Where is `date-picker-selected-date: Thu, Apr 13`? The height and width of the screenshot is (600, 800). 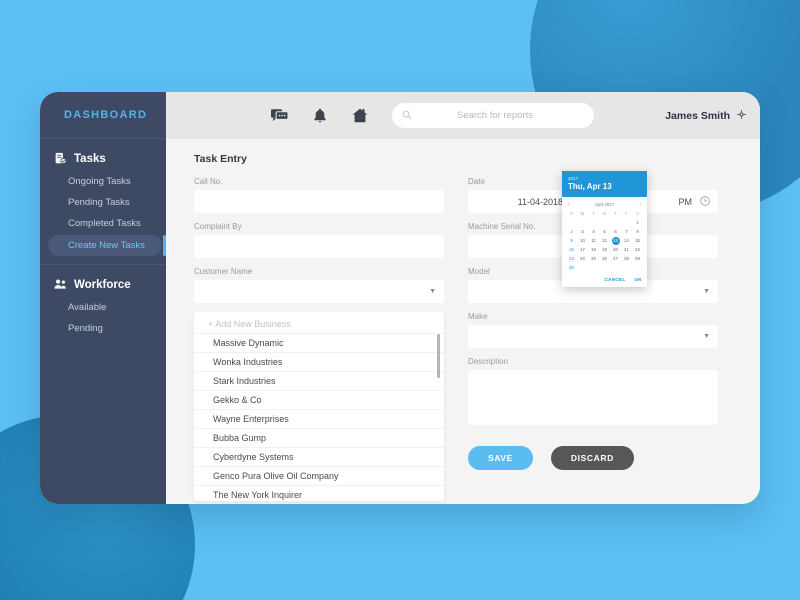
date-picker-selected-date: Thu, Apr 13 is located at coordinates (590, 186).